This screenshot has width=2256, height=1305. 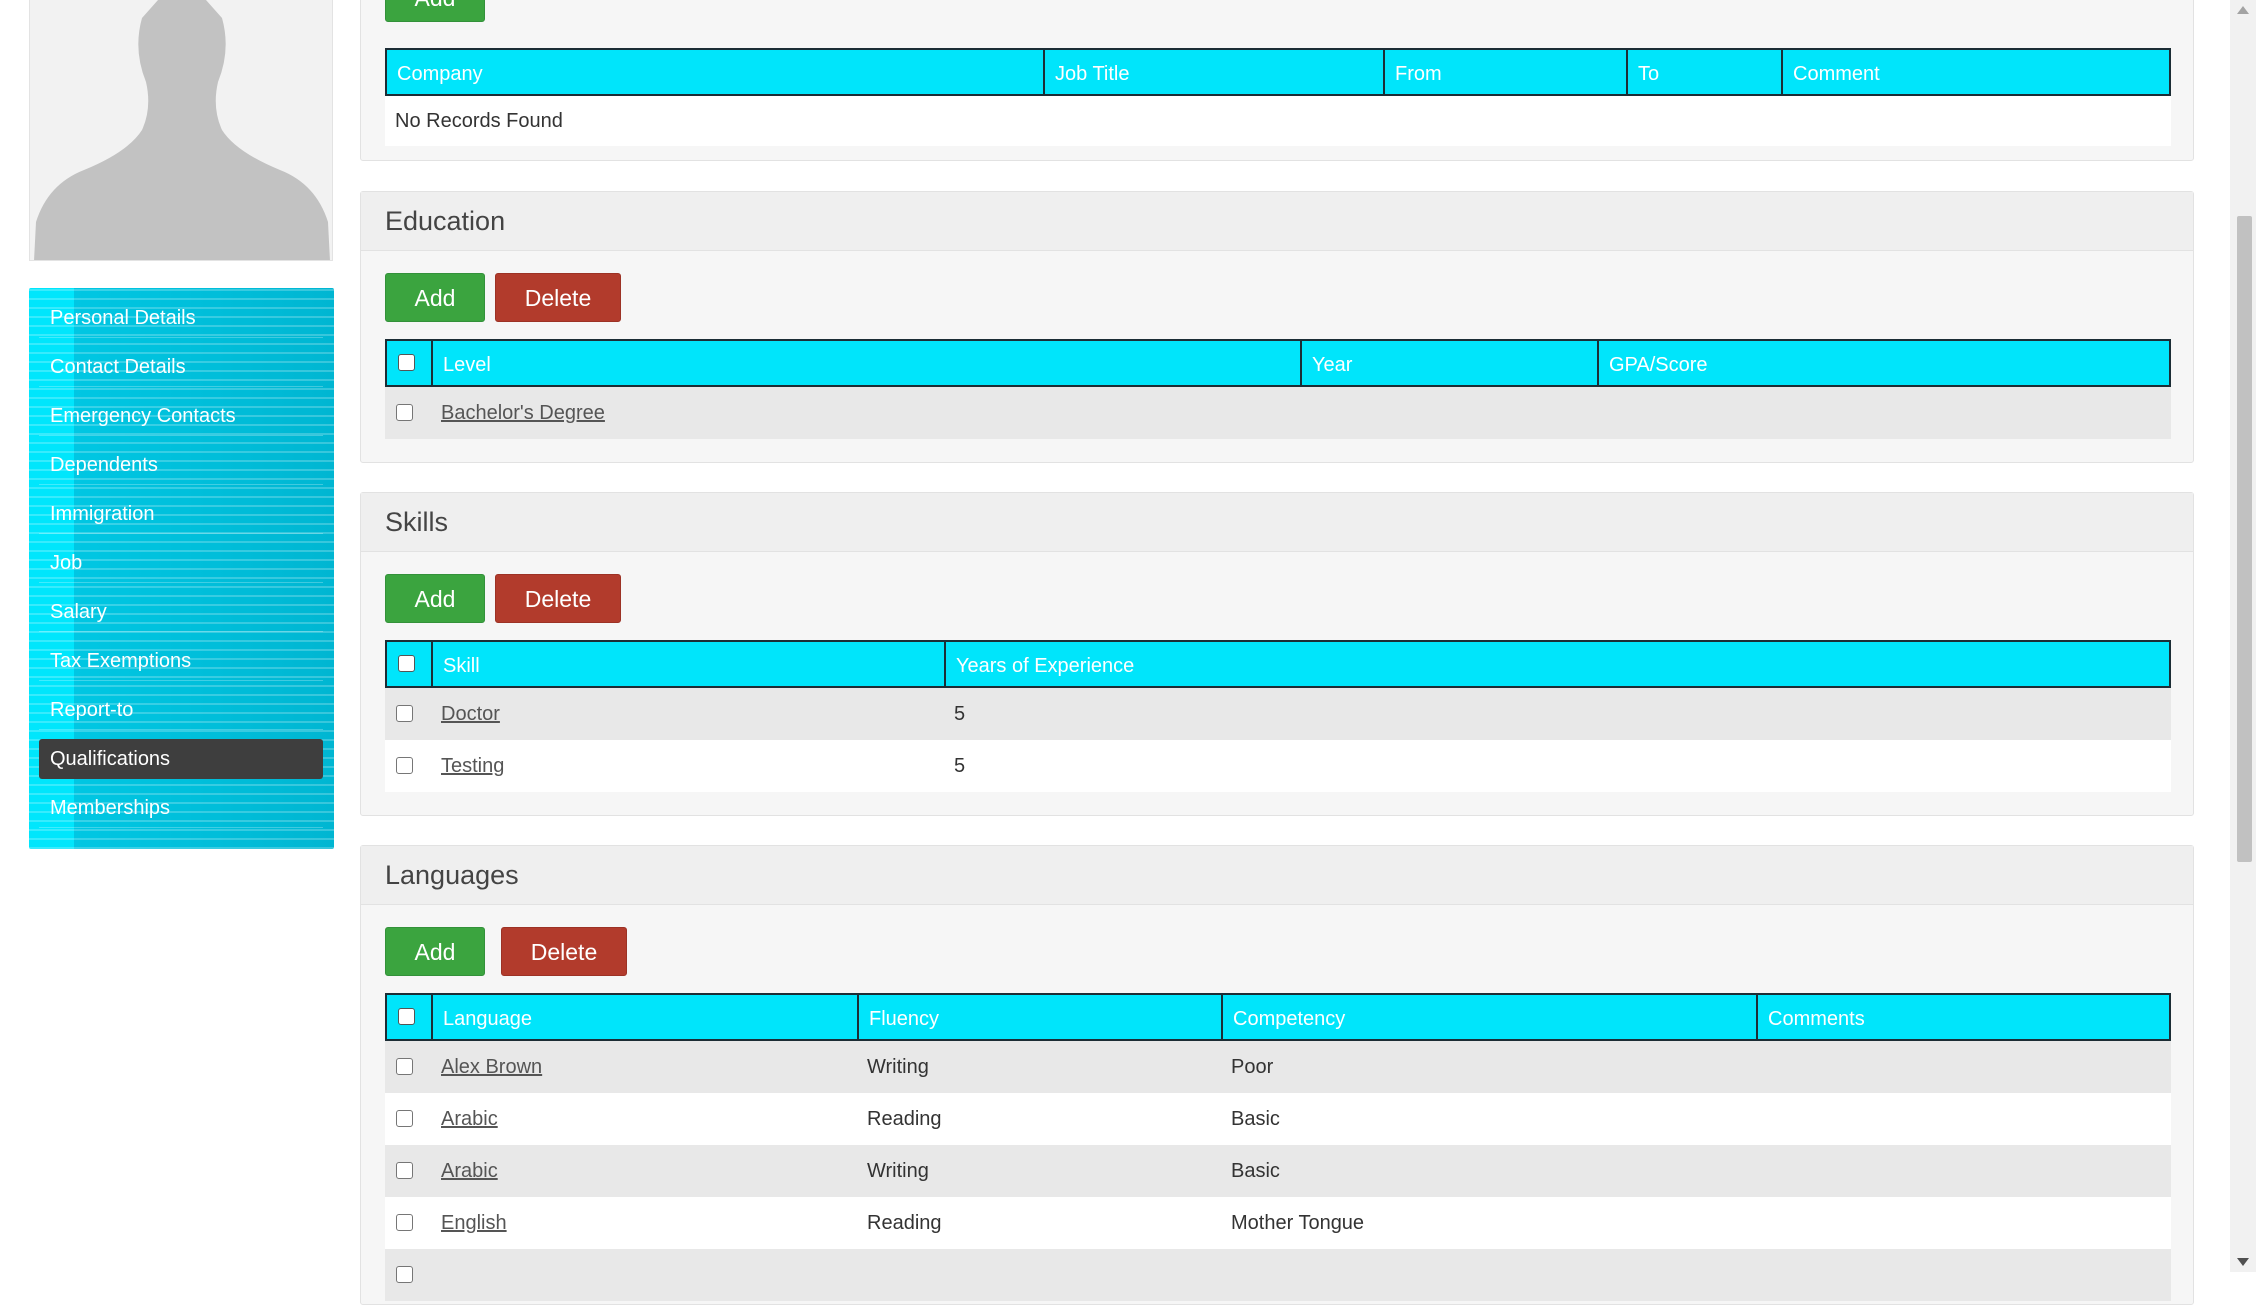 I want to click on column-to: To, so click(x=1705, y=72).